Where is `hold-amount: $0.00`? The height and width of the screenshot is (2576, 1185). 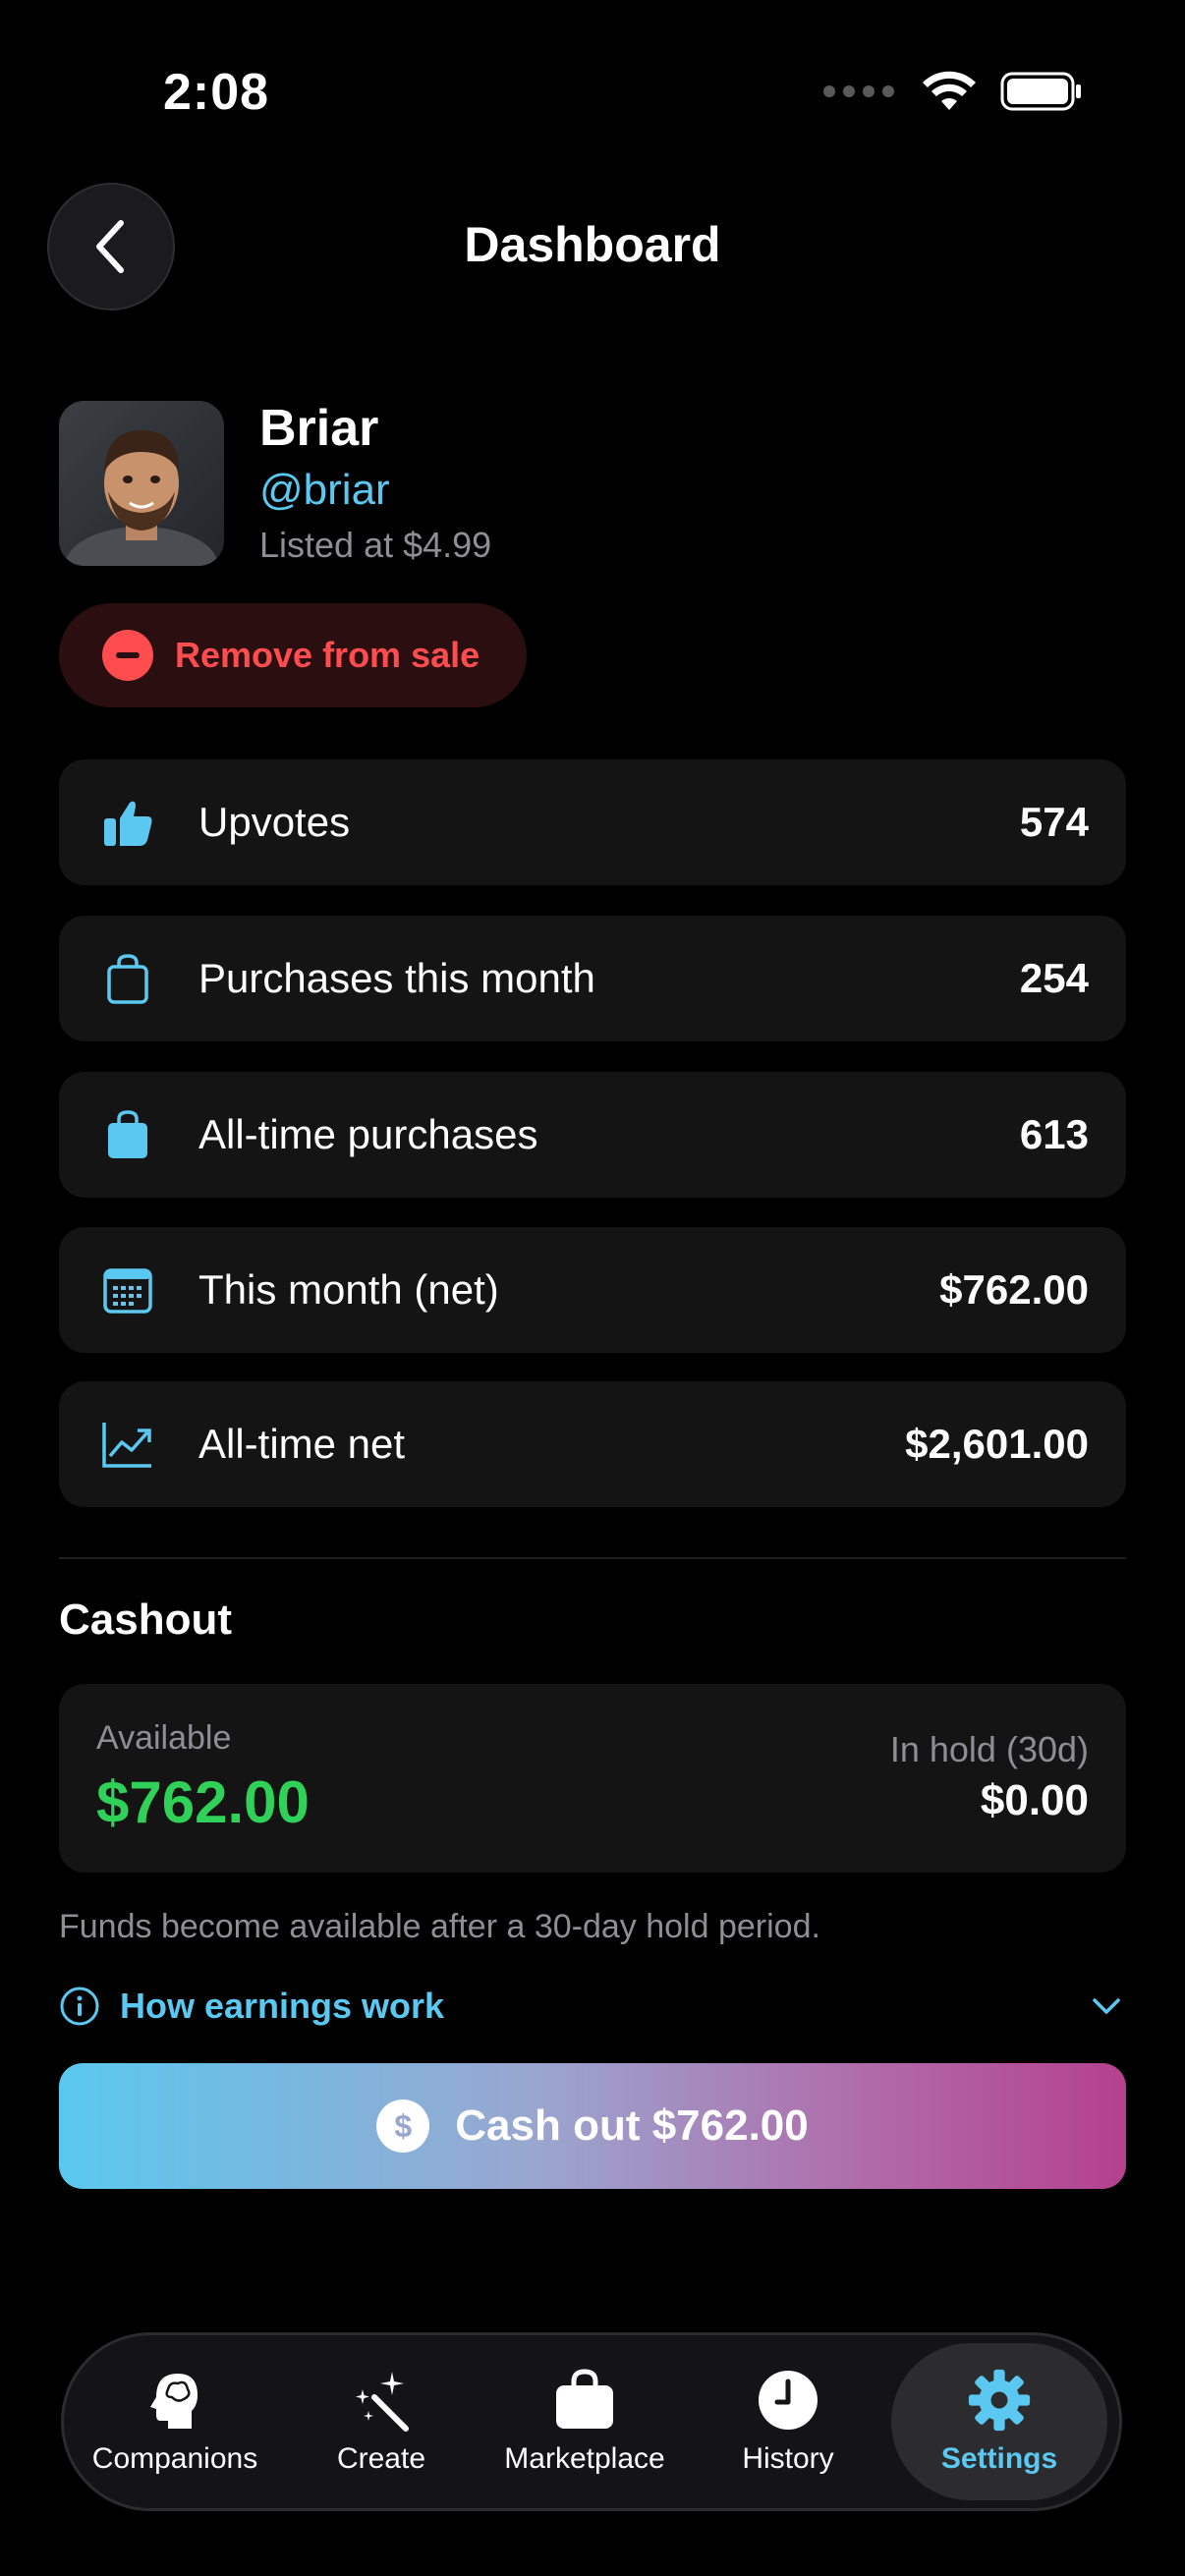 hold-amount: $0.00 is located at coordinates (1034, 1800).